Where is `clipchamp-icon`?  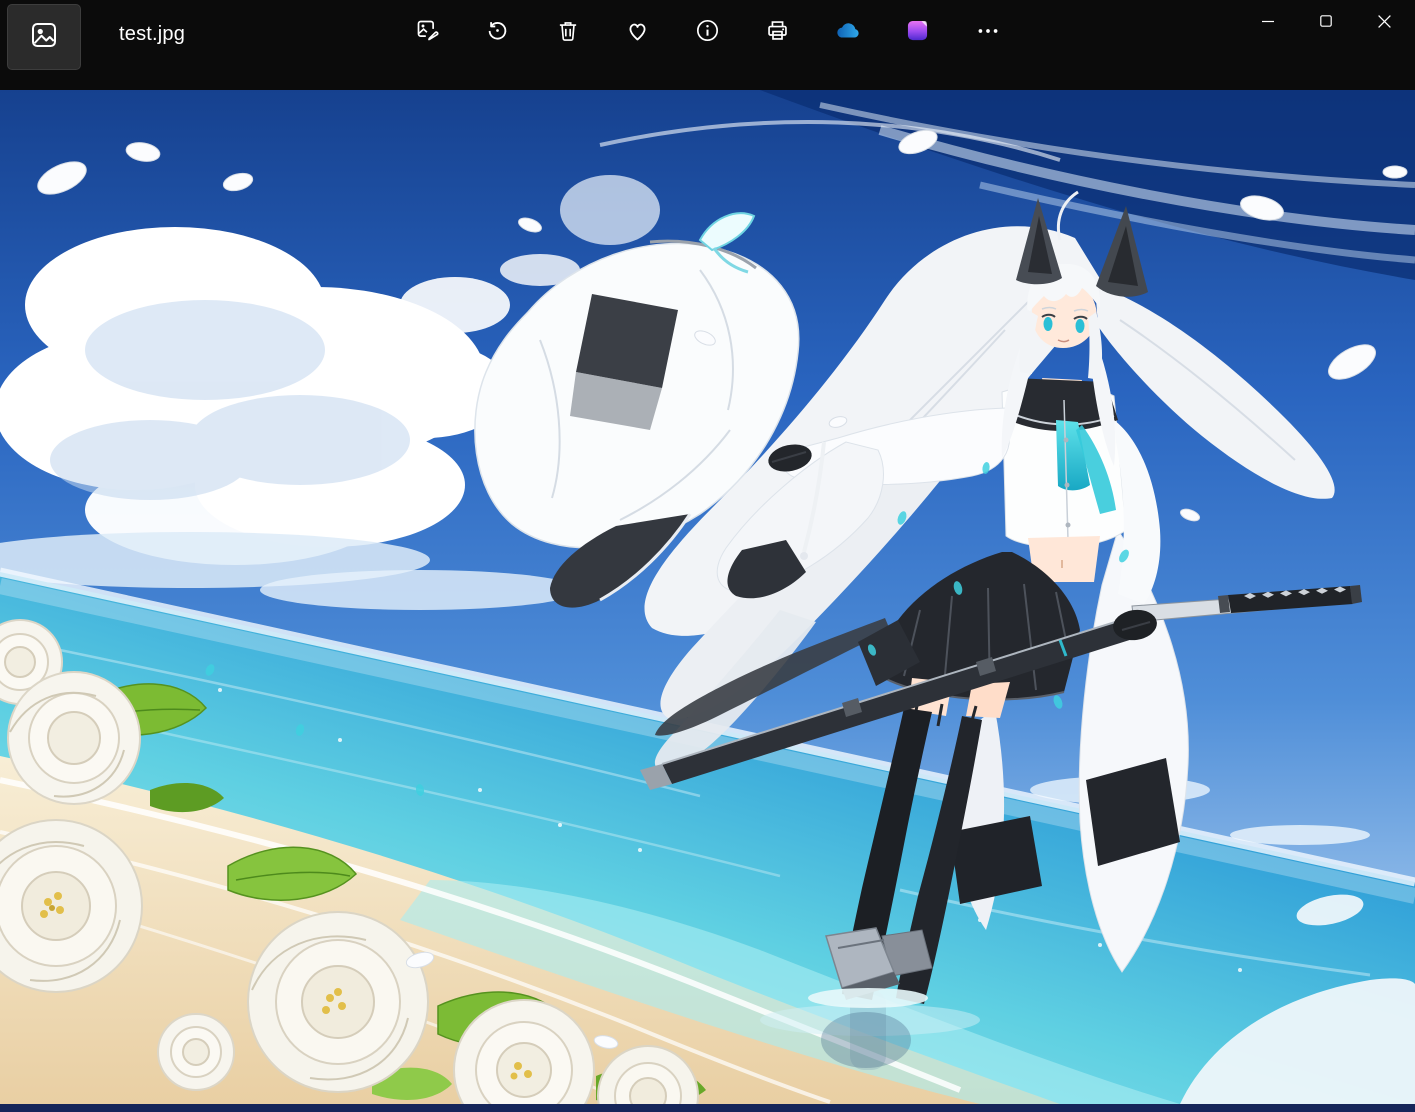 clipchamp-icon is located at coordinates (917, 33).